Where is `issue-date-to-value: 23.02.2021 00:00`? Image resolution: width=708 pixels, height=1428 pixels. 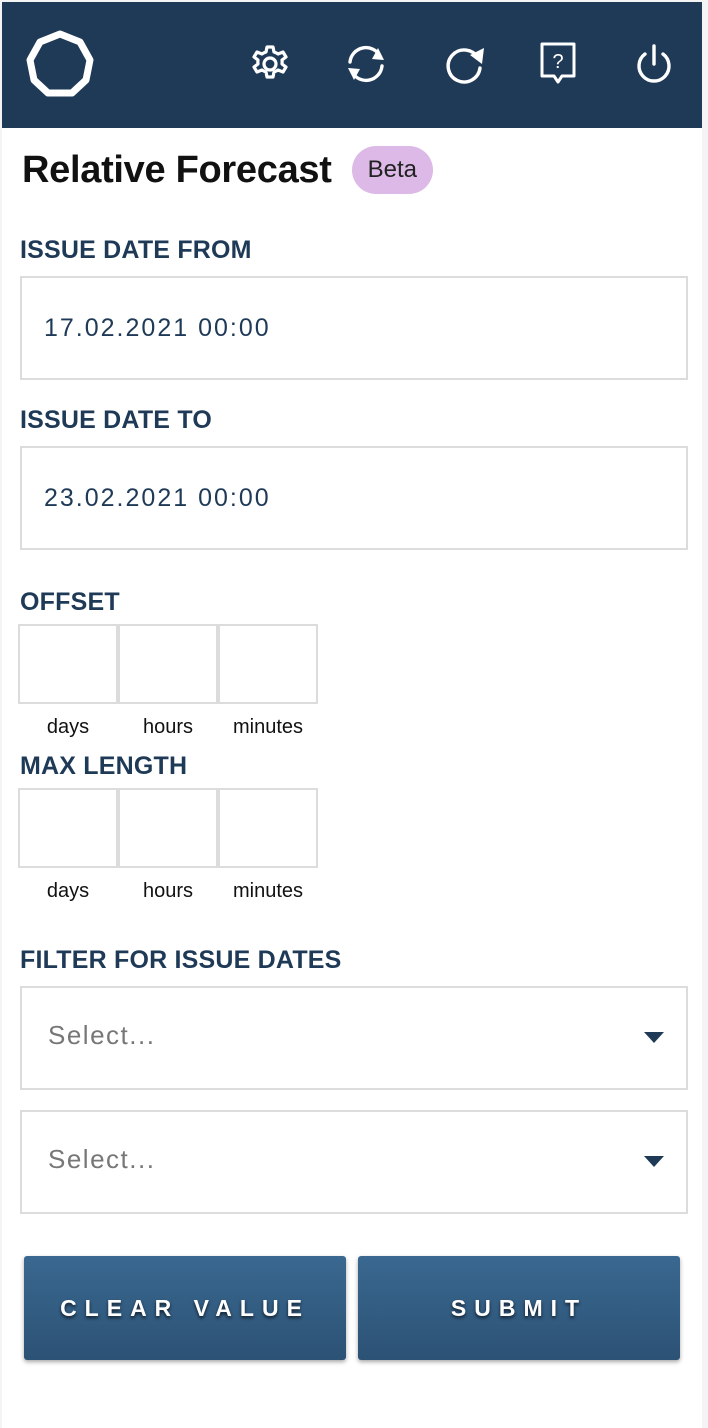 issue-date-to-value: 23.02.2021 00:00 is located at coordinates (157, 498).